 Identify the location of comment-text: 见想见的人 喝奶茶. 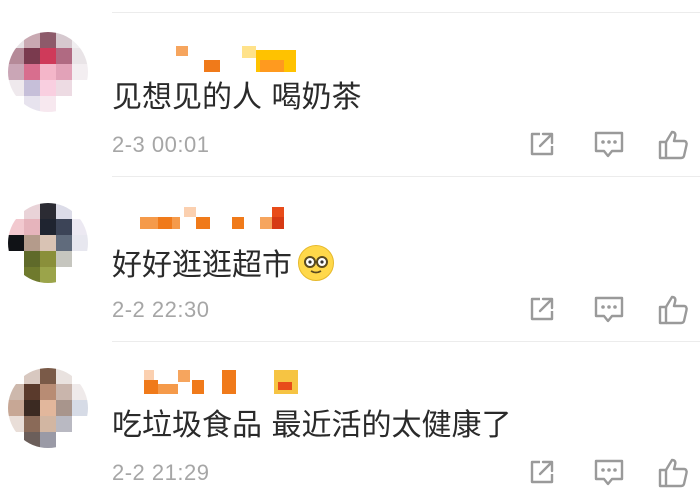
(237, 97).